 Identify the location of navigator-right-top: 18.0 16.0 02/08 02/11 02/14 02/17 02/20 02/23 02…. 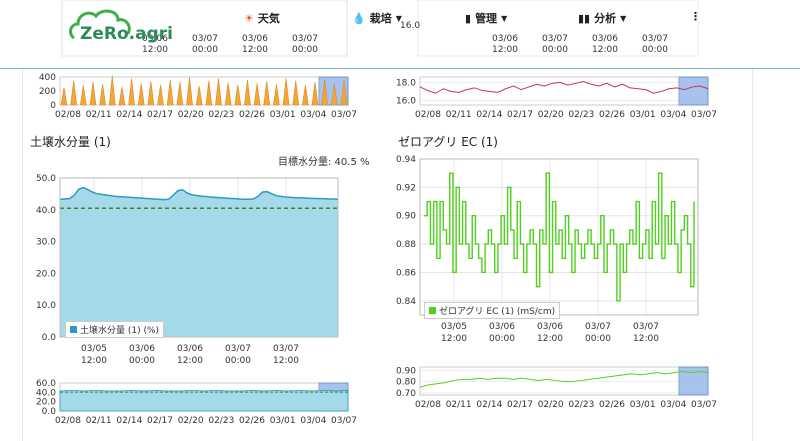
(560, 100).